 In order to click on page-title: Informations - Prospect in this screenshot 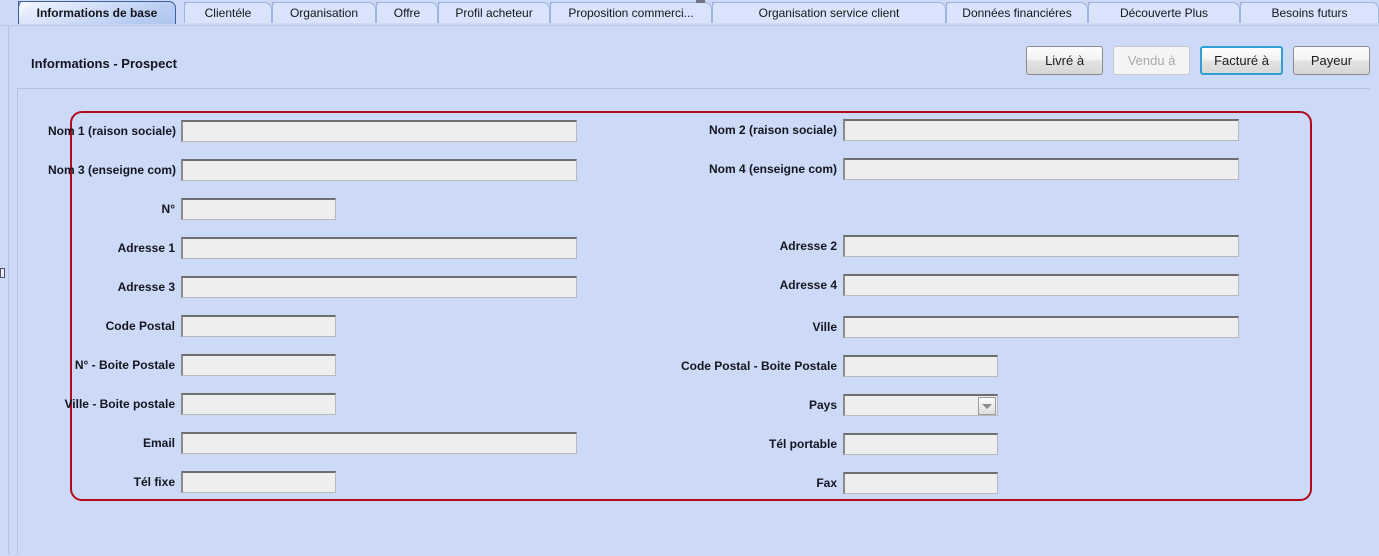, I will do `click(104, 63)`.